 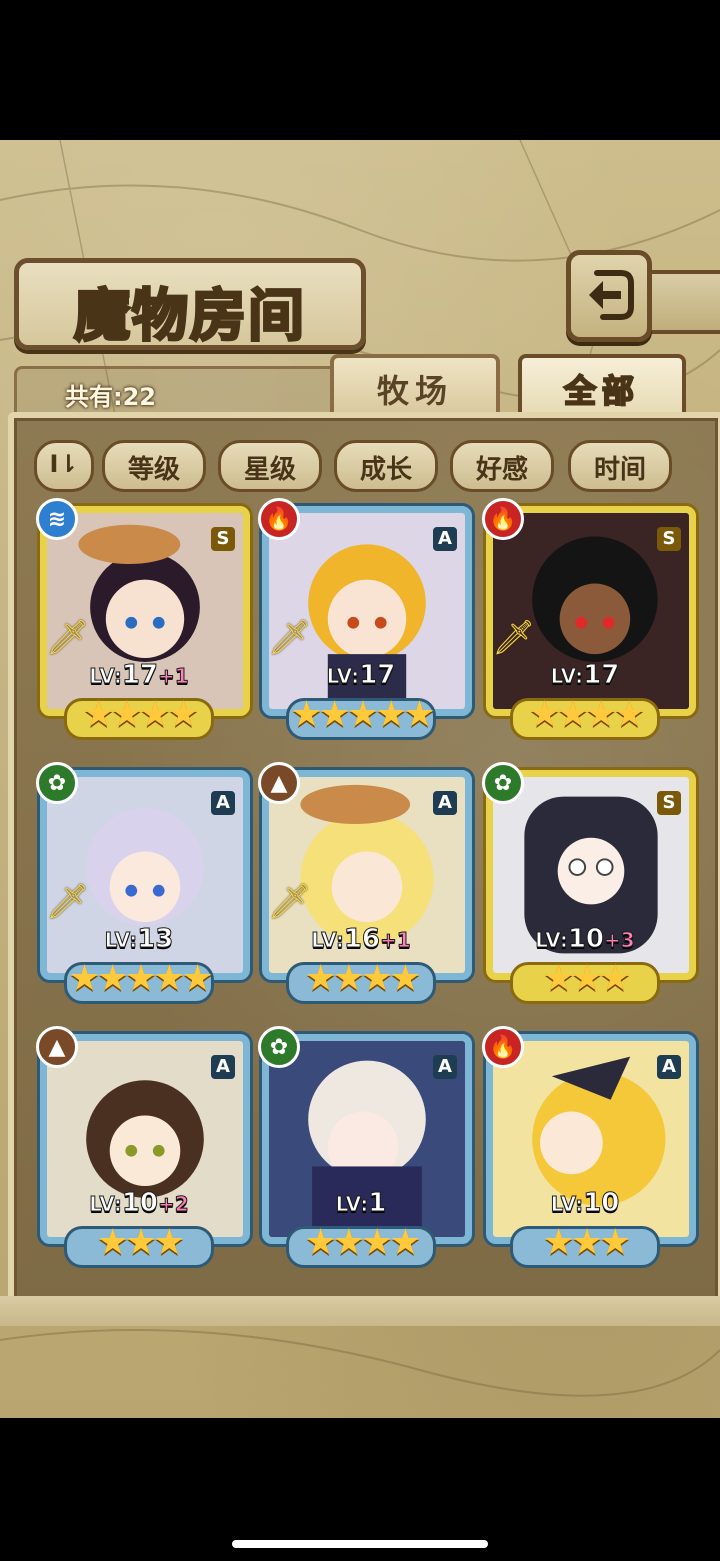 What do you see at coordinates (180, 390) in the screenshot?
I see `count-plate: 共有:22` at bounding box center [180, 390].